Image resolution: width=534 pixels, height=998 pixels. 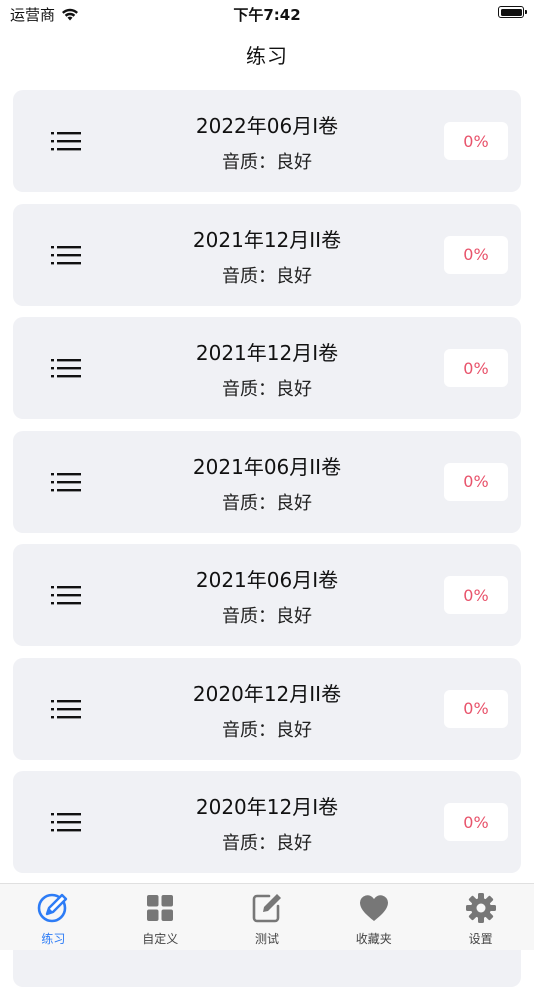 I want to click on battery-icon, so click(x=512, y=12).